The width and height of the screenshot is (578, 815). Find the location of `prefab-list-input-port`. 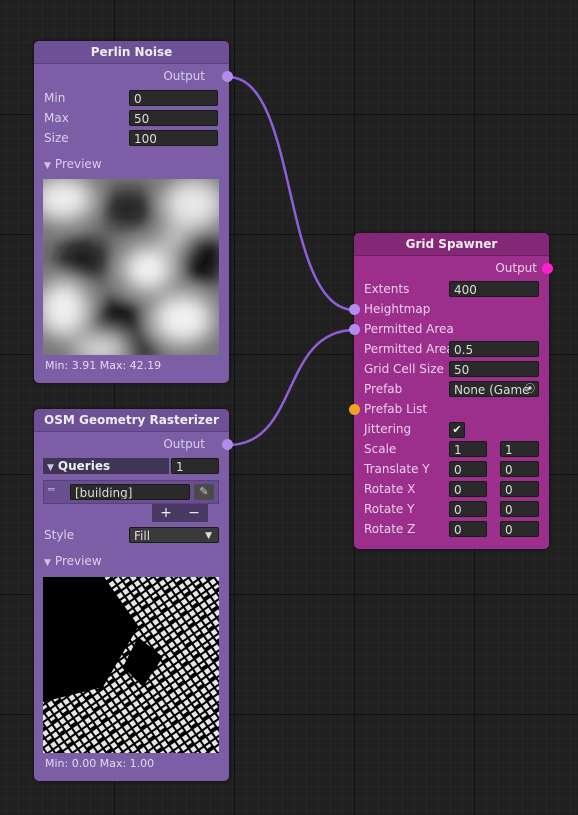

prefab-list-input-port is located at coordinates (354, 409).